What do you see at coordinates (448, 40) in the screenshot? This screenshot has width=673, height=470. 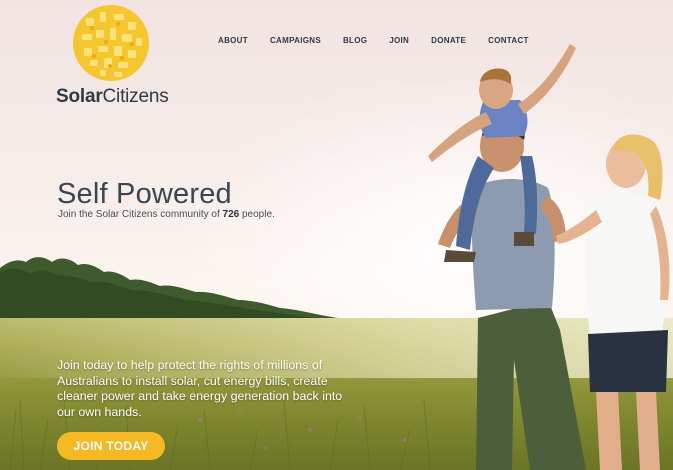 I see `nav-item-donate: DONATE` at bounding box center [448, 40].